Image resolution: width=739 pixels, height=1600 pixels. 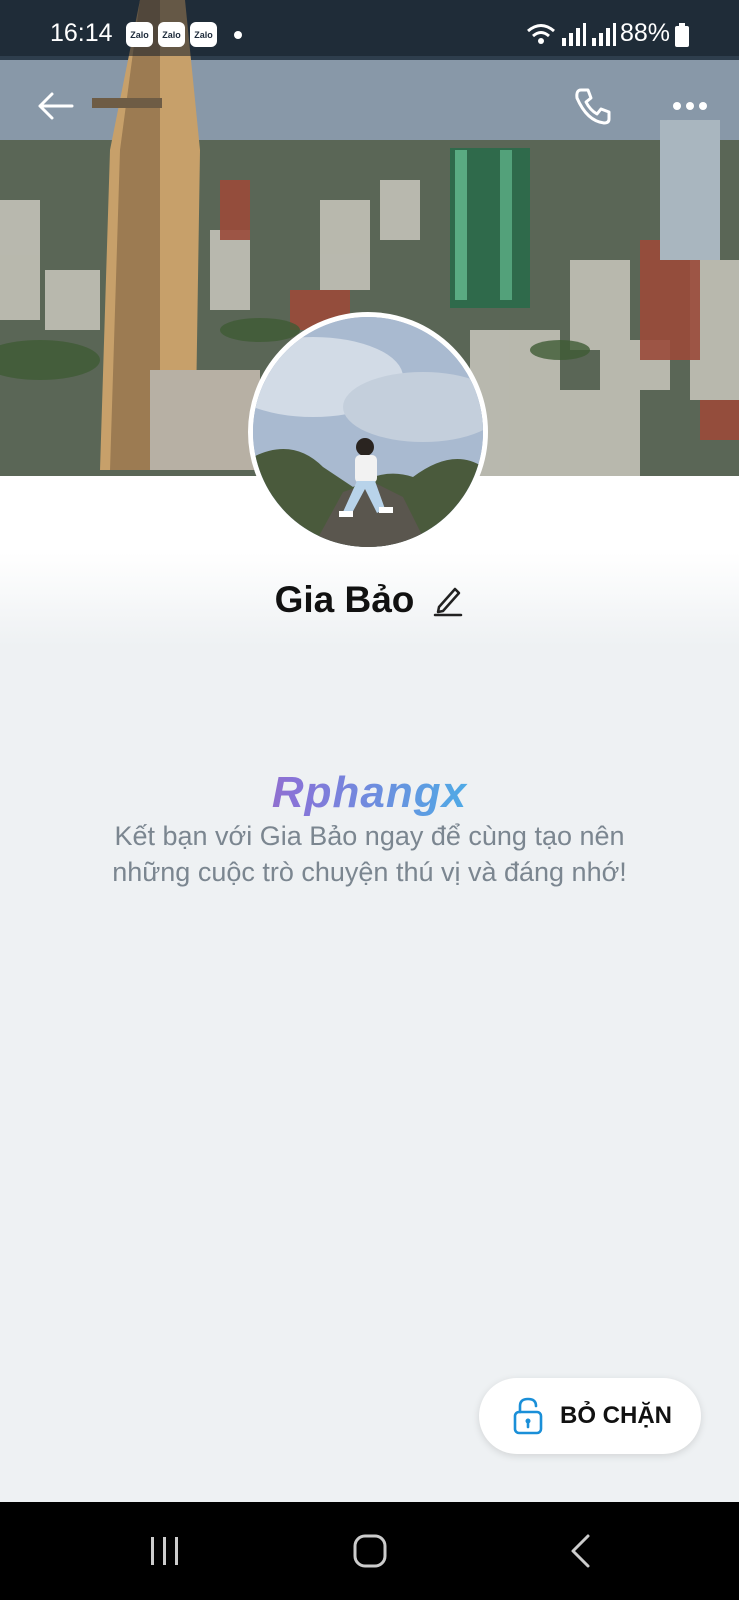 I want to click on system-navigation-bar, so click(x=369, y=1551).